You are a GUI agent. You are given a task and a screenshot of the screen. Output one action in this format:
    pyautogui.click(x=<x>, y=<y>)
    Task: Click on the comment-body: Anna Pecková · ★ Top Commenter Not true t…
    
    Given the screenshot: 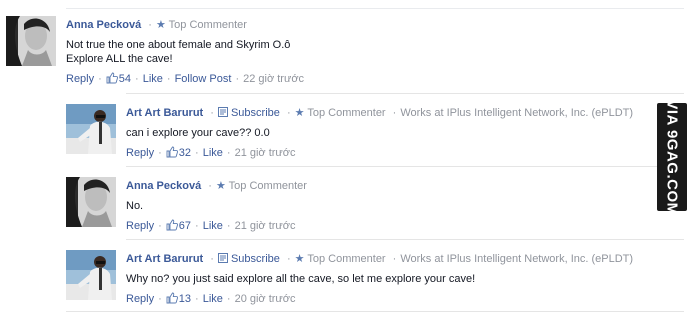 What is the action you would take?
    pyautogui.click(x=185, y=52)
    